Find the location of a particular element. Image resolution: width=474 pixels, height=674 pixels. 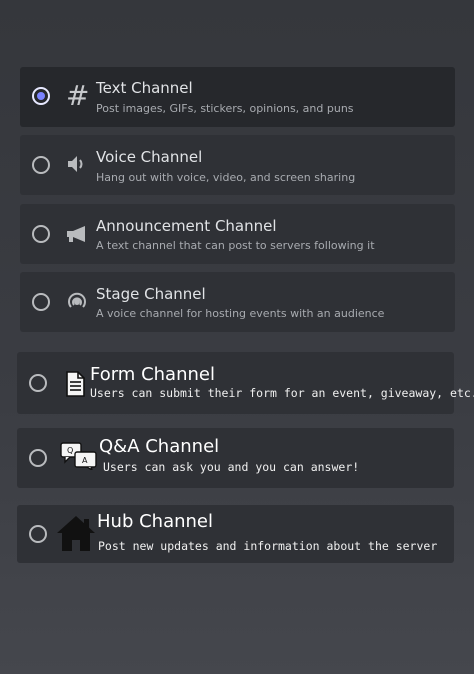

house-icon is located at coordinates (76, 535).